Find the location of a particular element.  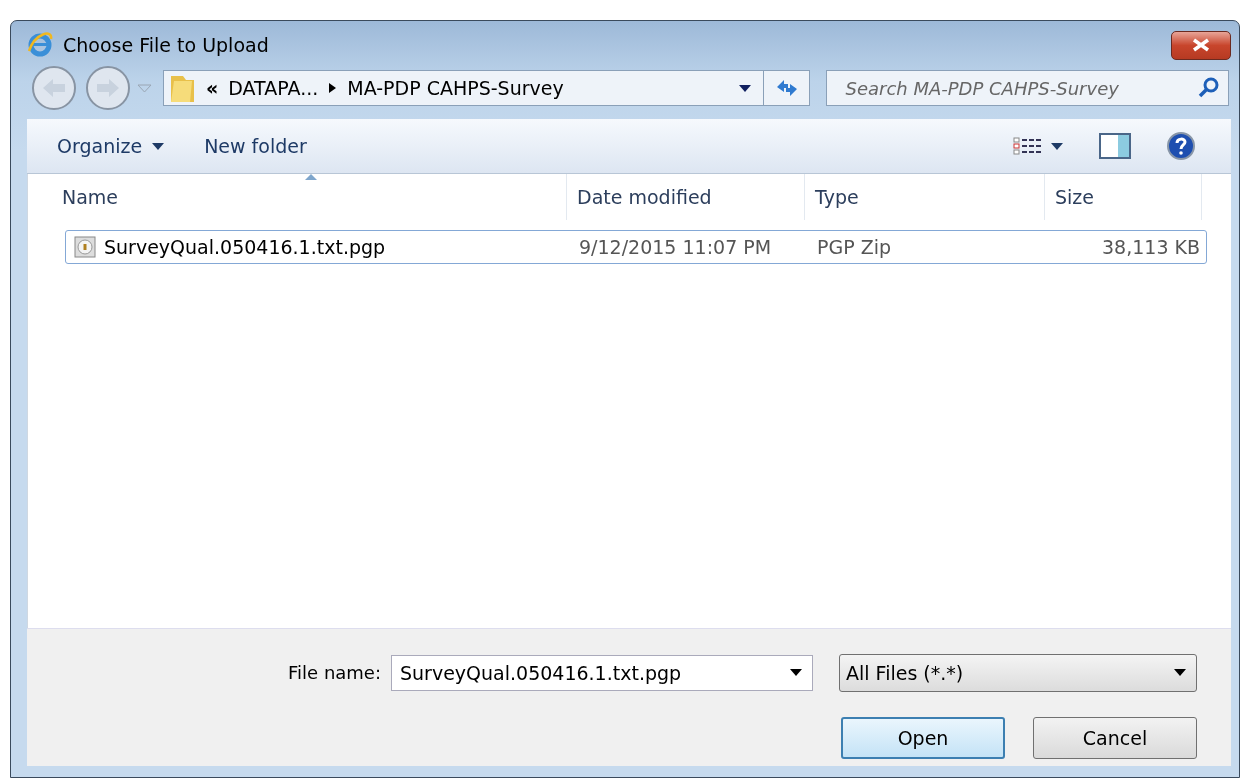

browser-logo-icon is located at coordinates (41, 45).